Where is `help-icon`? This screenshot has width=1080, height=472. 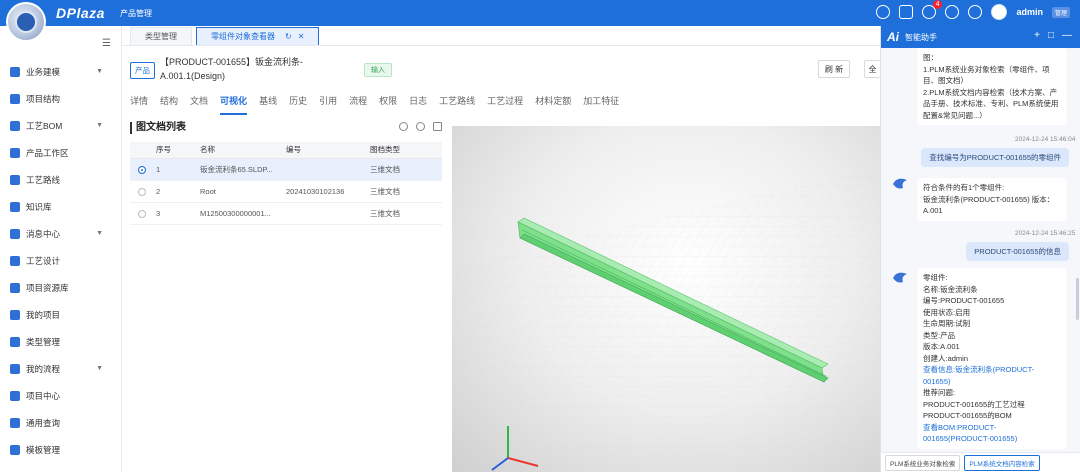 help-icon is located at coordinates (975, 12).